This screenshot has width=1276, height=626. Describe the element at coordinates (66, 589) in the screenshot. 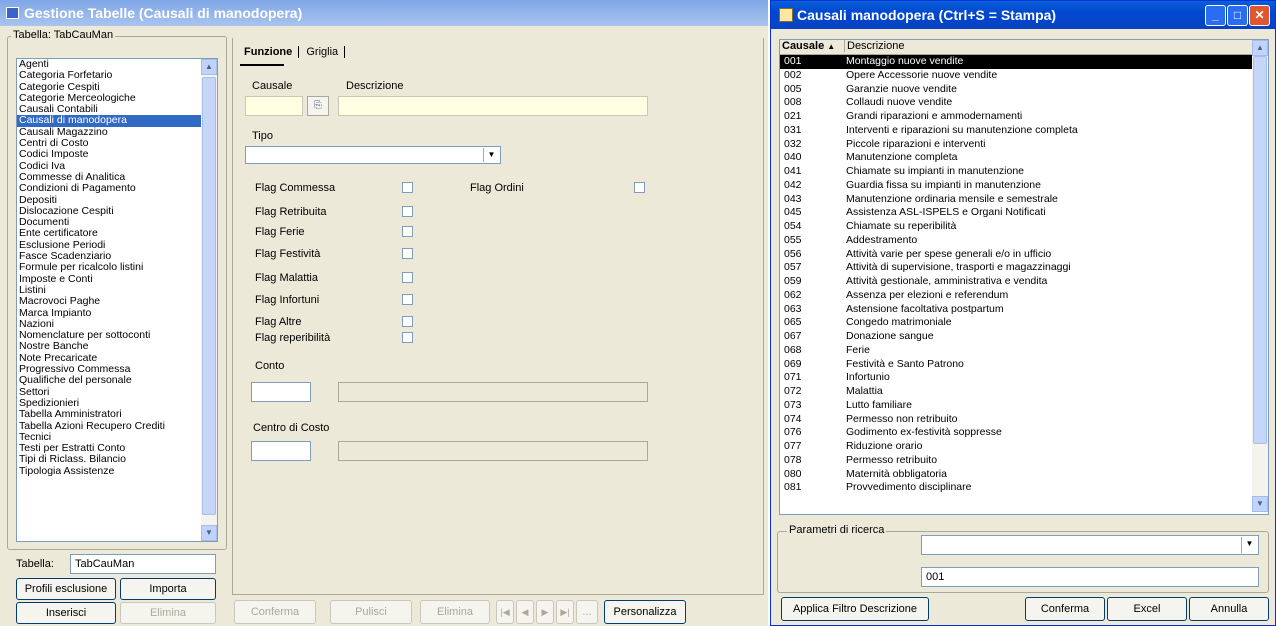

I see `profili-esclusione-button: Profili esclusione` at that location.